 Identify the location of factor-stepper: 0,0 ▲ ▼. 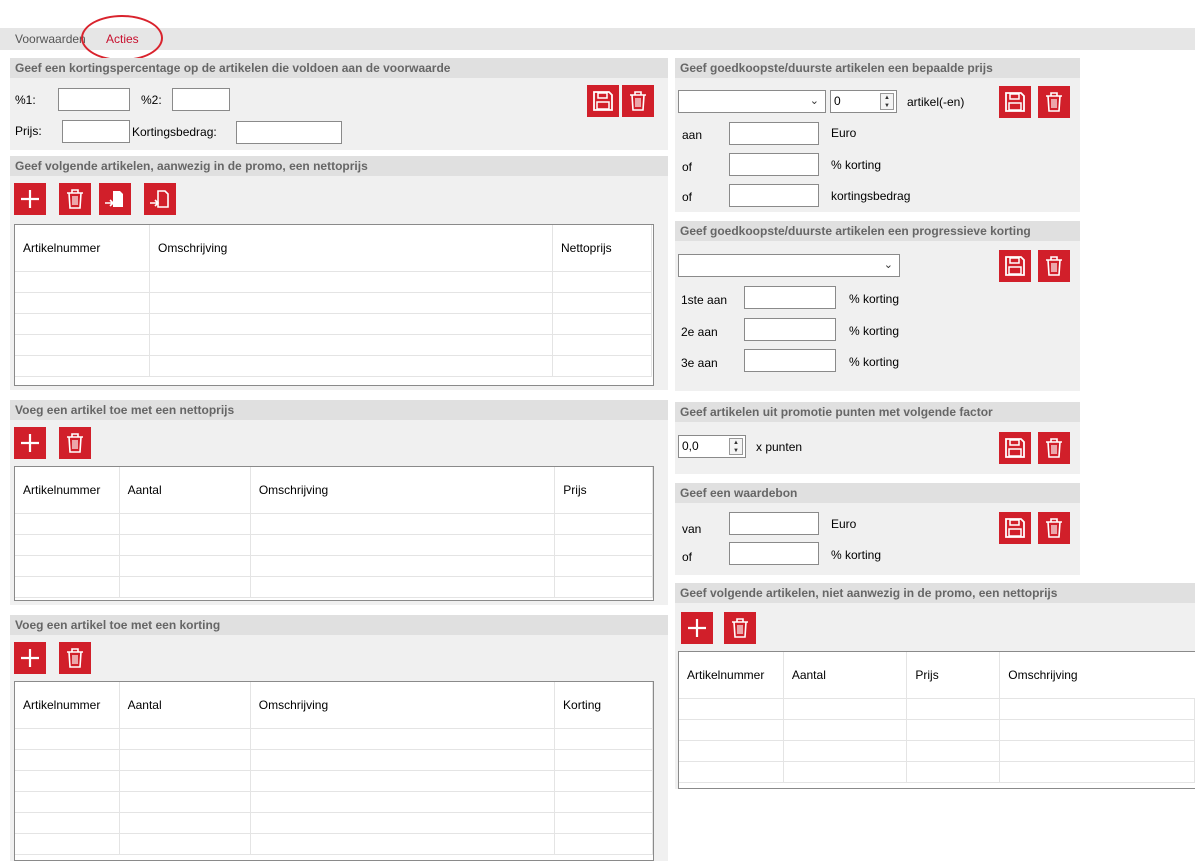
(712, 446).